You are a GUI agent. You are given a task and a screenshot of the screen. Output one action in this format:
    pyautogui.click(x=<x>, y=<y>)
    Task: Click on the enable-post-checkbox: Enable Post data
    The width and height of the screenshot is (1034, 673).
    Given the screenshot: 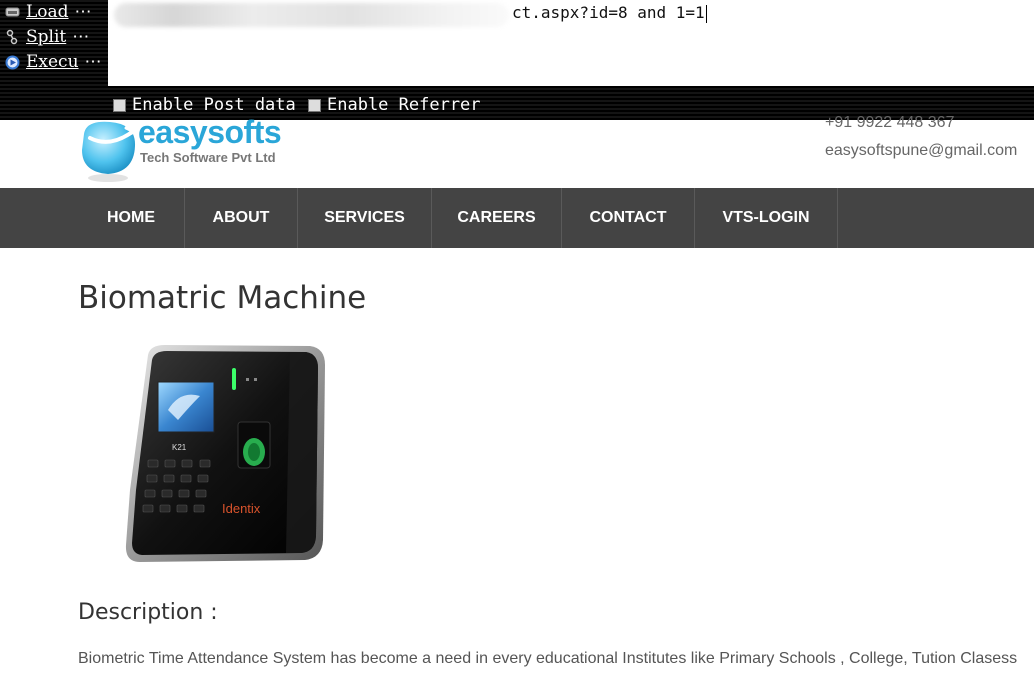 What is the action you would take?
    pyautogui.click(x=204, y=105)
    